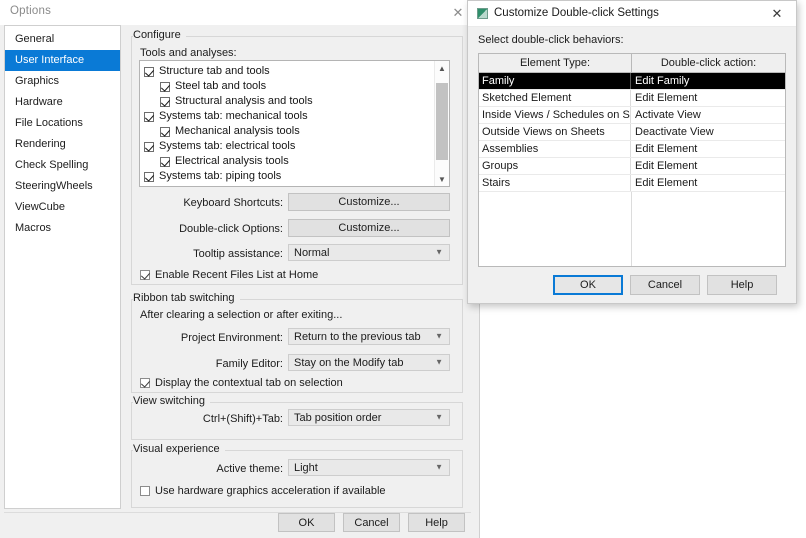  What do you see at coordinates (228, 186) in the screenshot?
I see `tree-item: Piping analysis tools` at bounding box center [228, 186].